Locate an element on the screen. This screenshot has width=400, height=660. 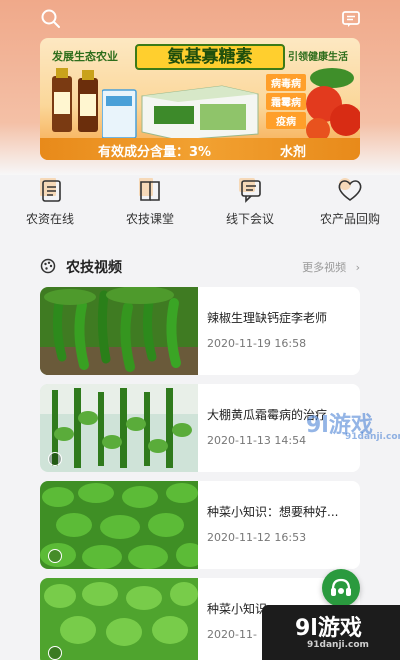
form-icon is located at coordinates (50, 190).